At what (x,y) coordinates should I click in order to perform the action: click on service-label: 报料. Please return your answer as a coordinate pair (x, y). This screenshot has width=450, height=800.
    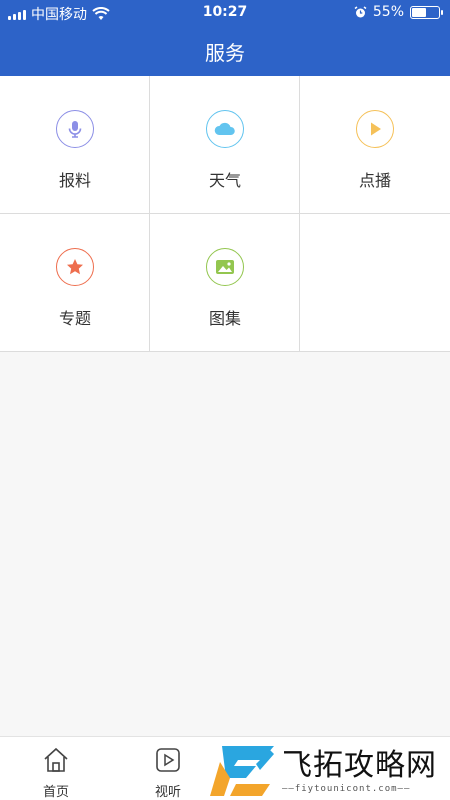
    Looking at the image, I should click on (74, 180).